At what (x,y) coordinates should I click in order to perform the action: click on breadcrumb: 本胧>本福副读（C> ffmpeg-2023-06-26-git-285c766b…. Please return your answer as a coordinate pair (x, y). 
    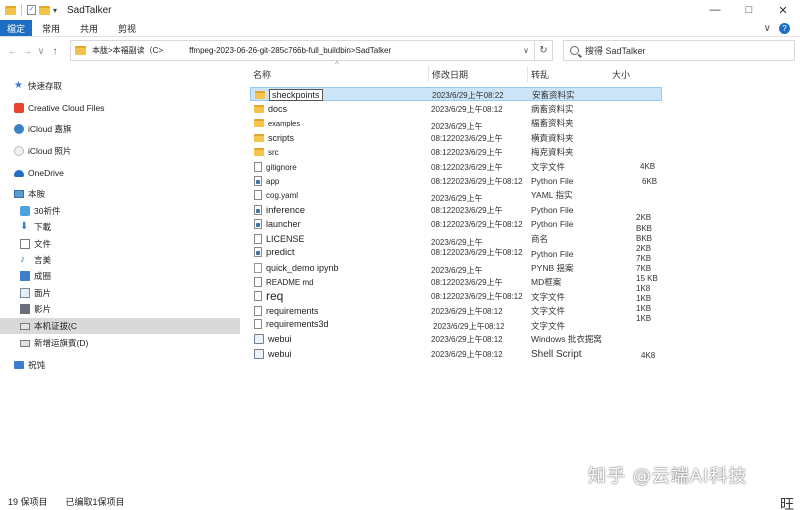
    Looking at the image, I should click on (241, 50).